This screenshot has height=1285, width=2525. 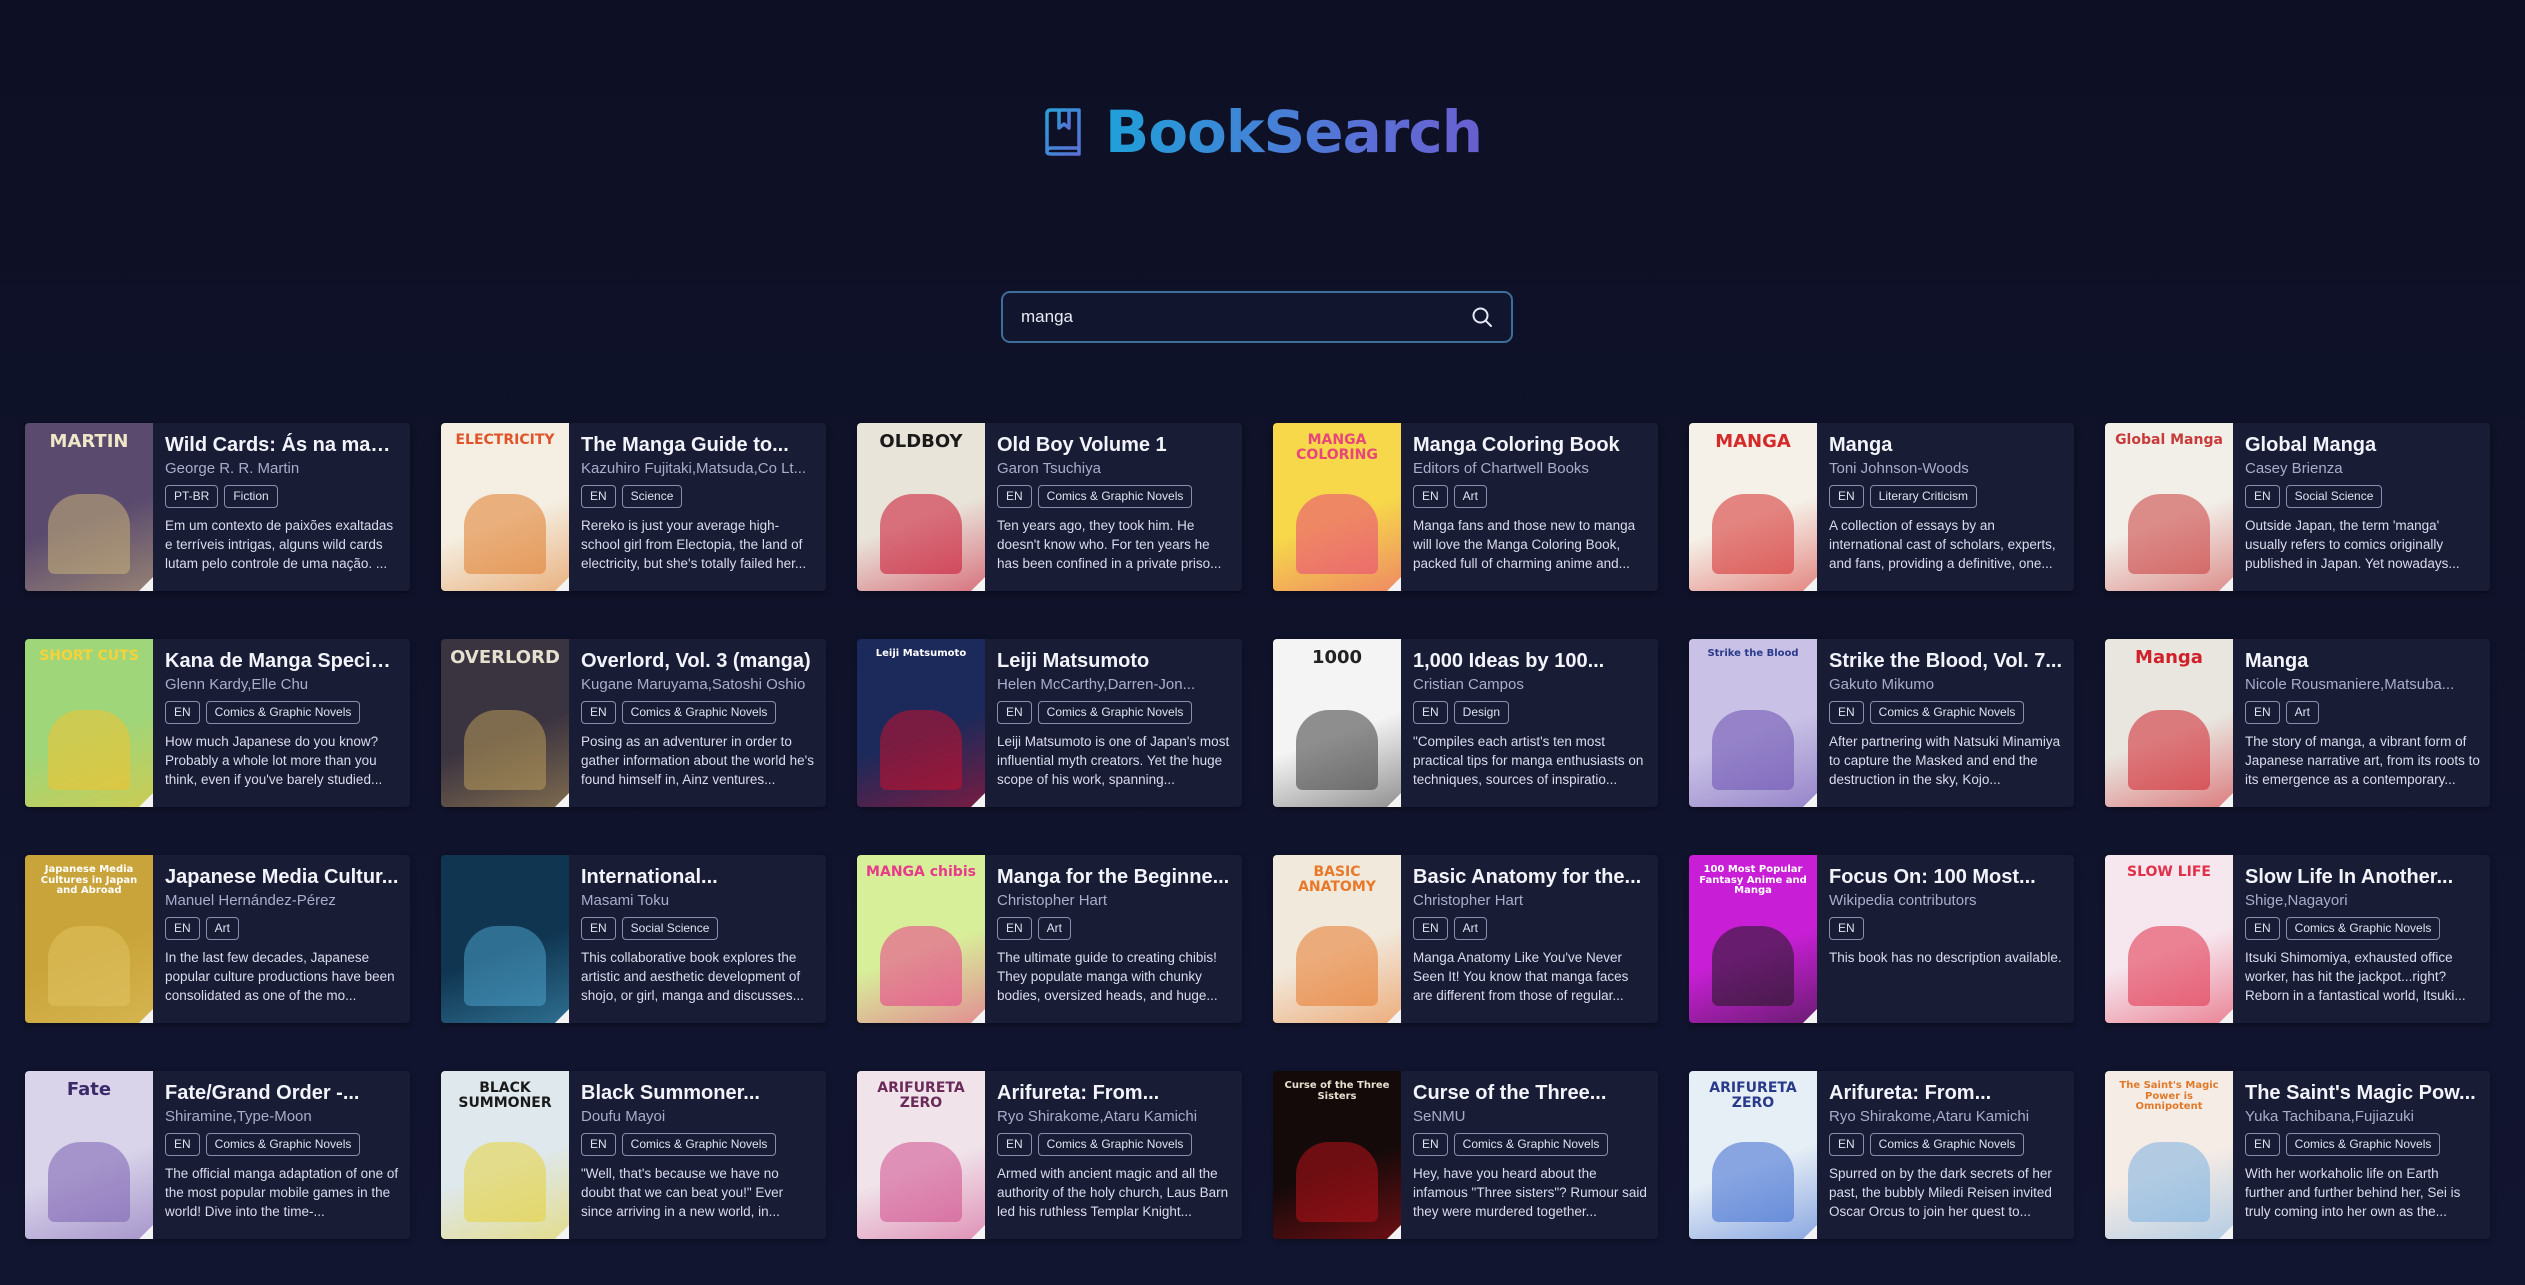 I want to click on book-tags: EN, so click(x=1946, y=928).